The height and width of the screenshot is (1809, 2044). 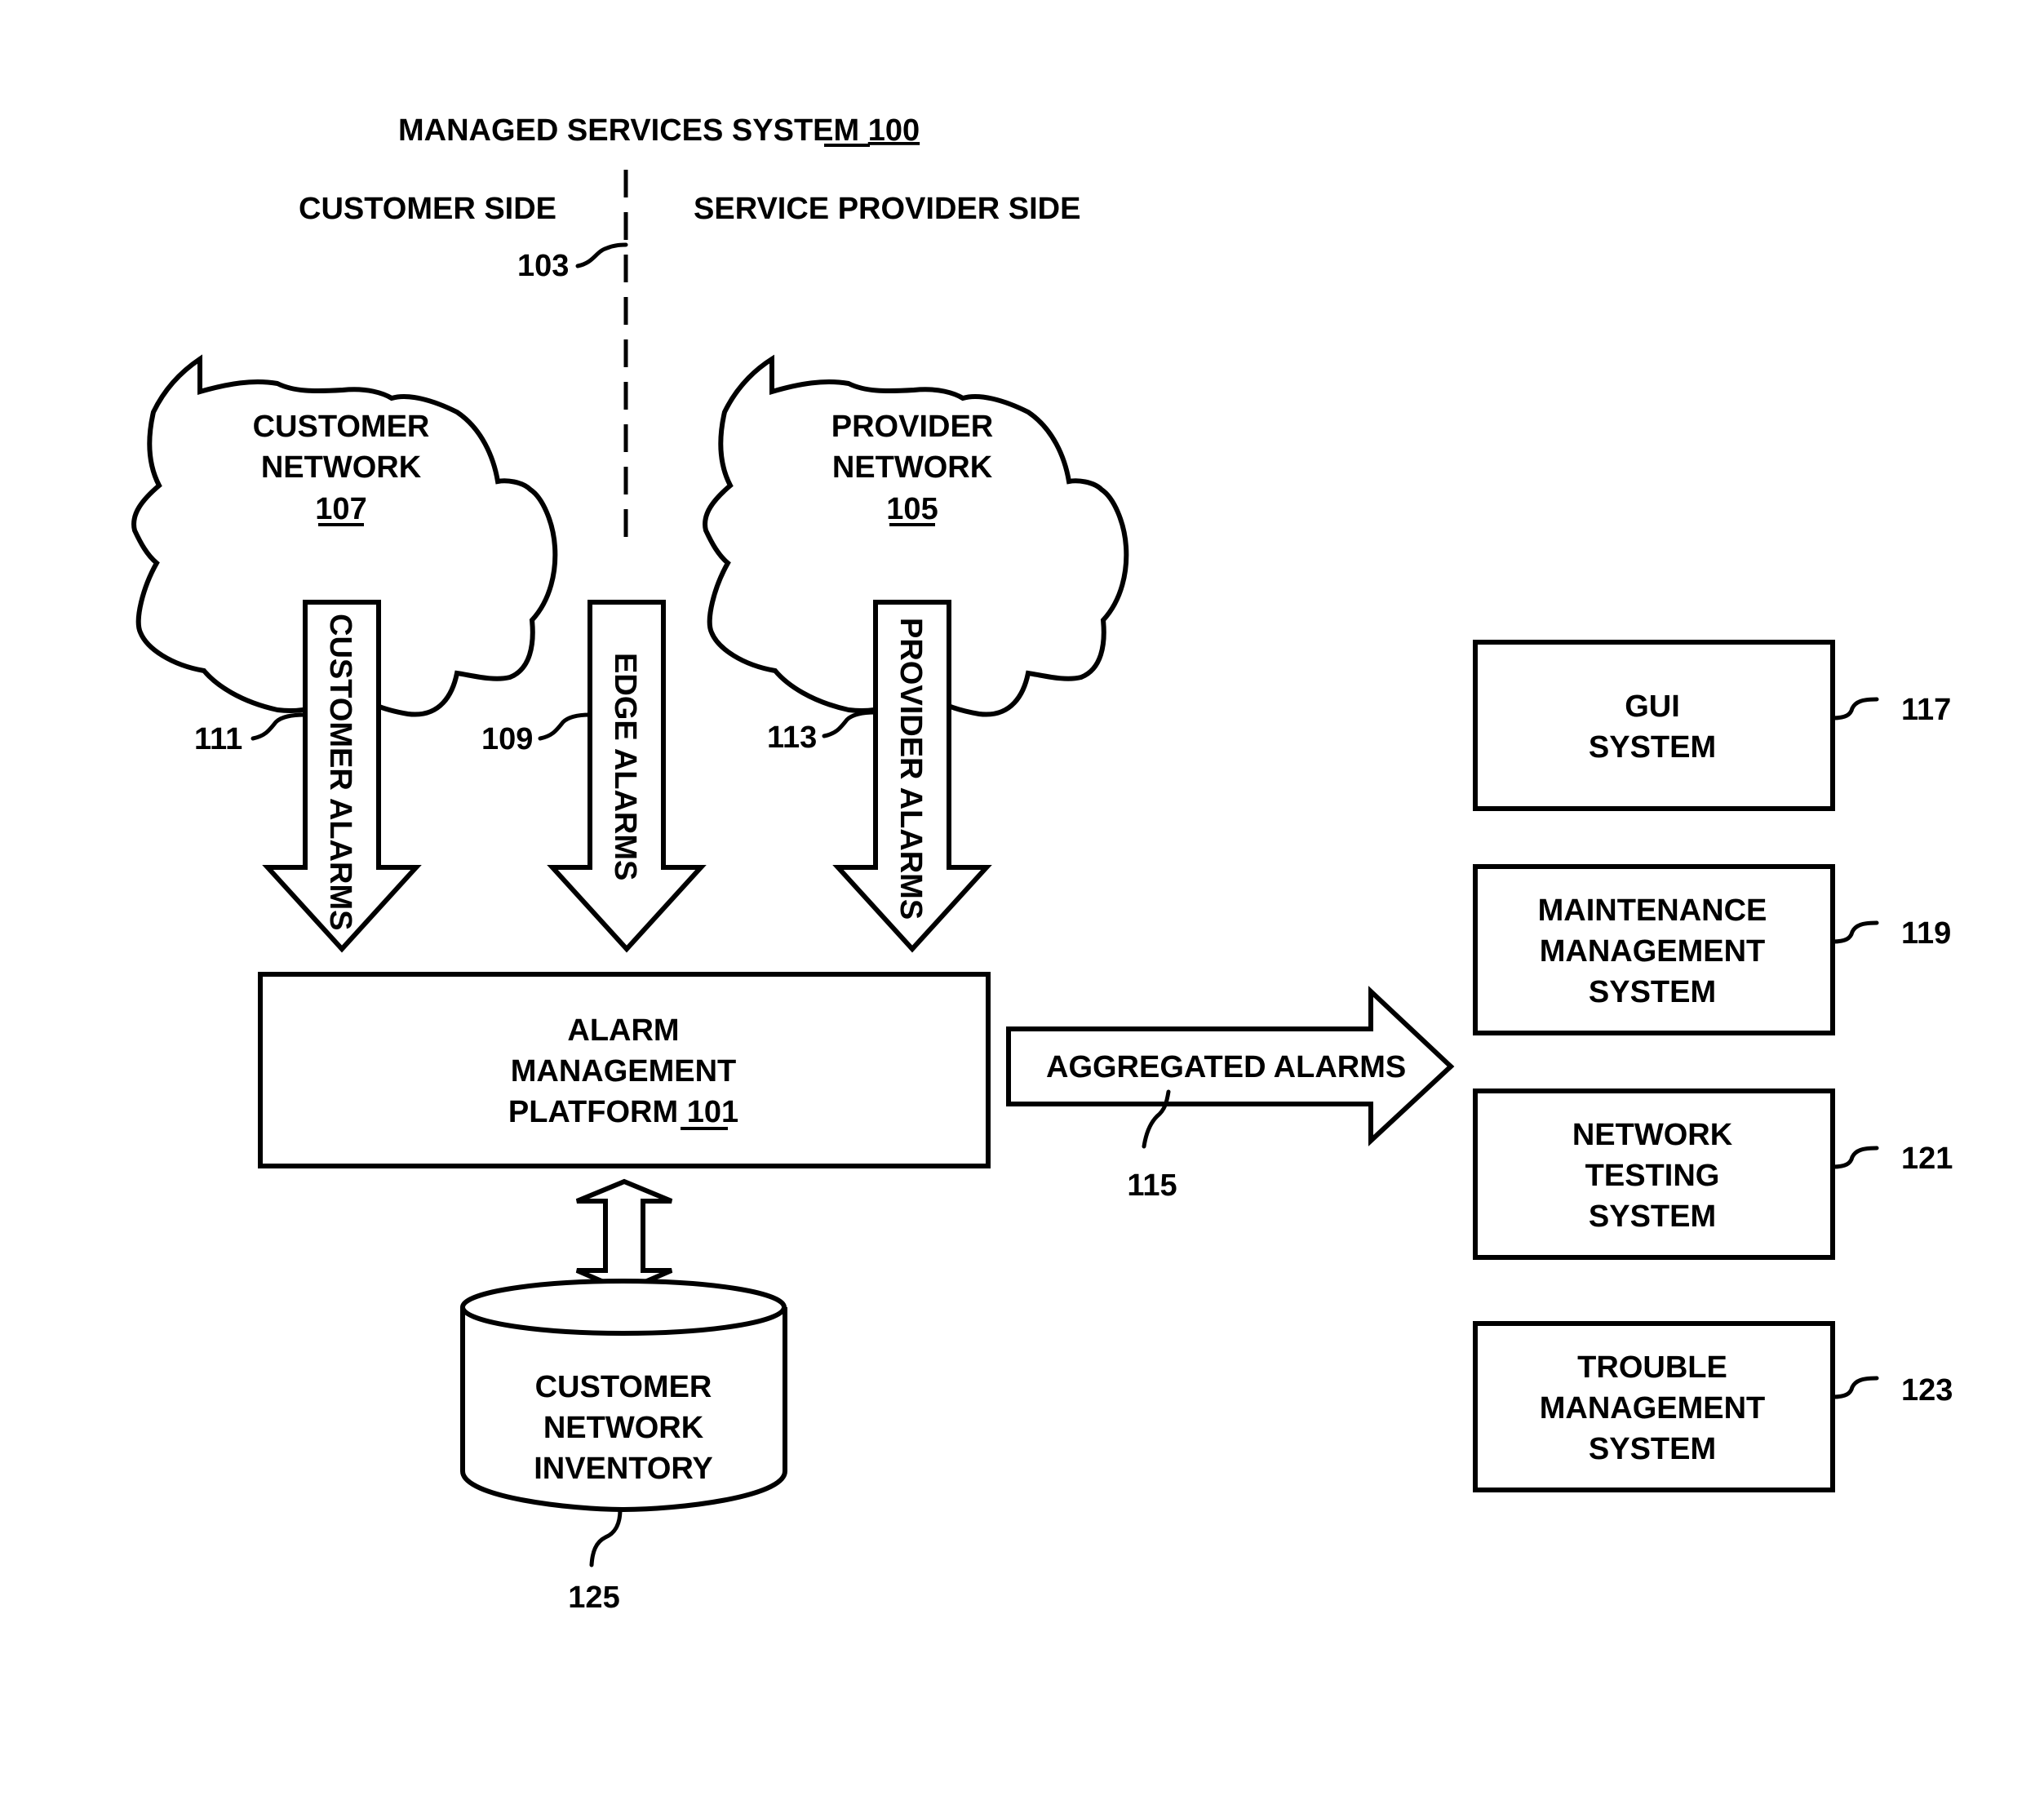 I want to click on trouble-leader, so click(x=1854, y=1388).